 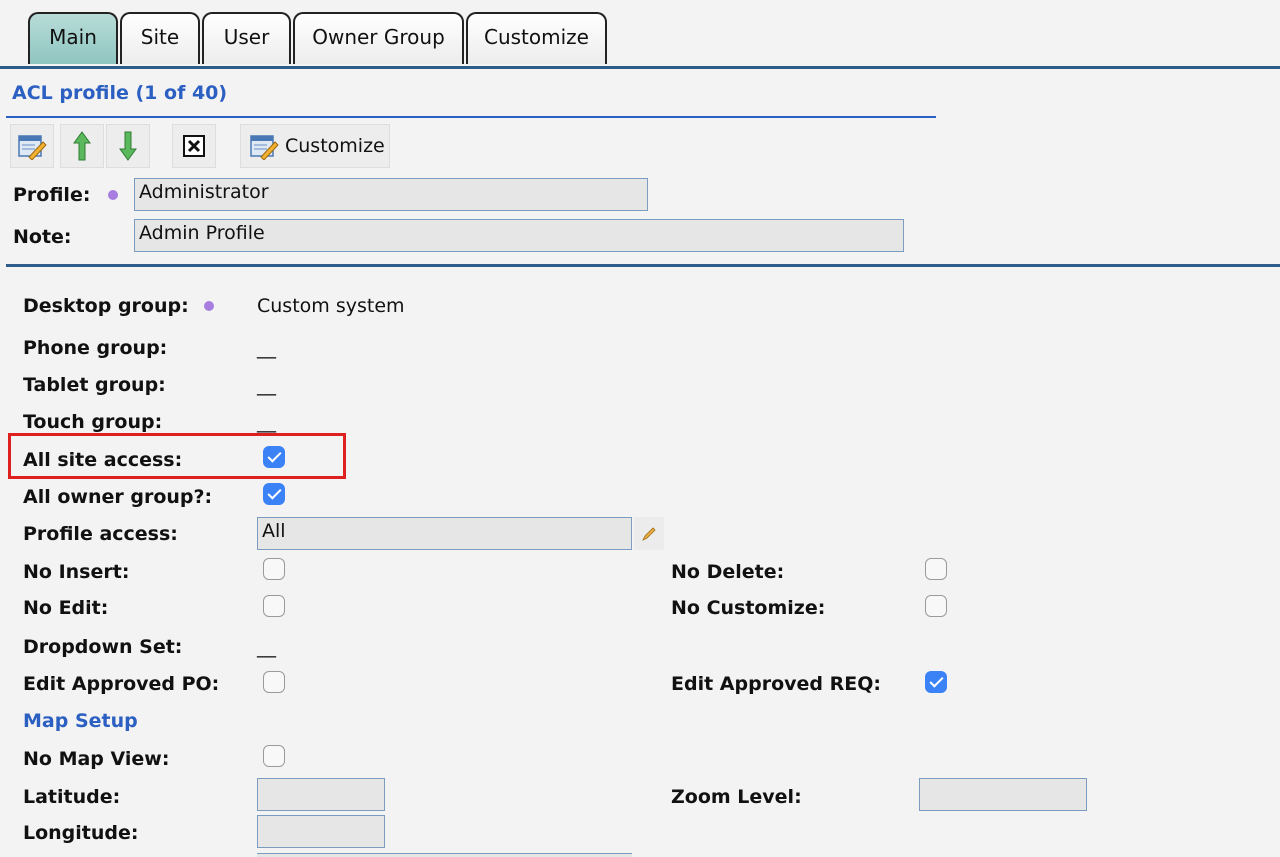 I want to click on customize-label: Customize, so click(x=335, y=146).